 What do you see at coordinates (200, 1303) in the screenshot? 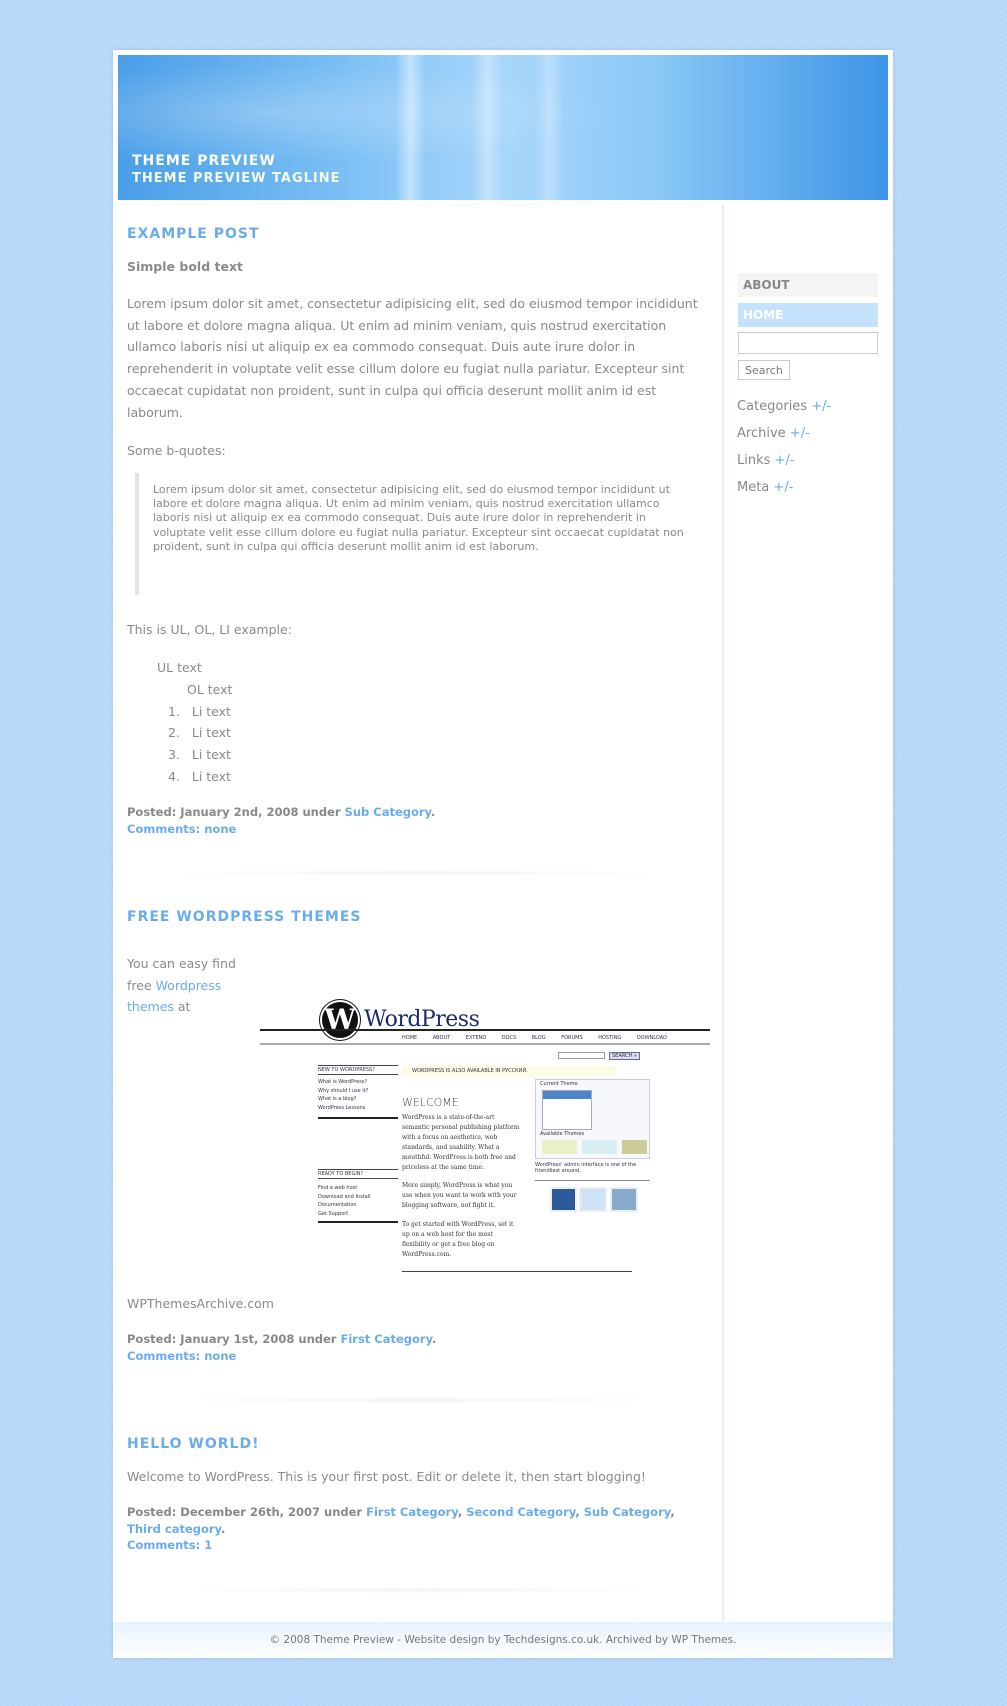
I see `source-text: WPThemesArchive.com` at bounding box center [200, 1303].